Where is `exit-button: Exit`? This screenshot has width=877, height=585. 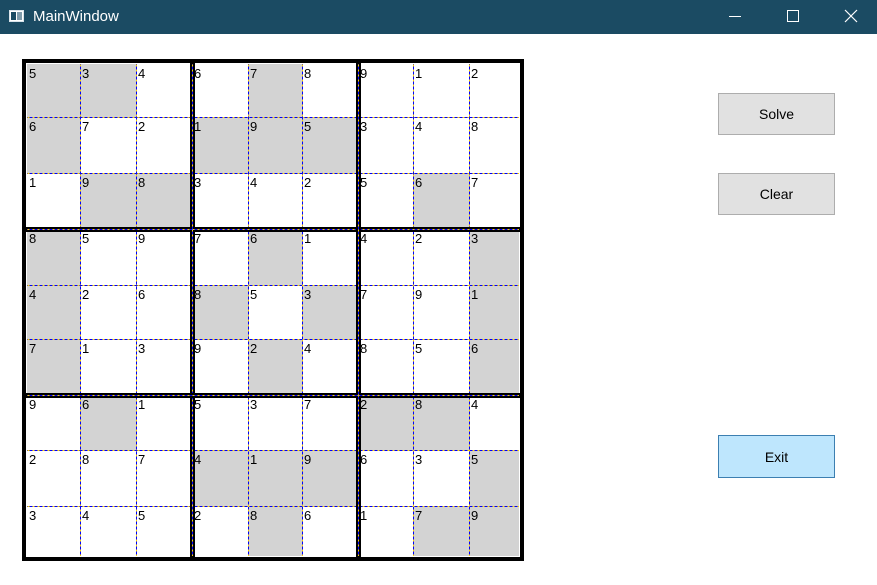
exit-button: Exit is located at coordinates (776, 456).